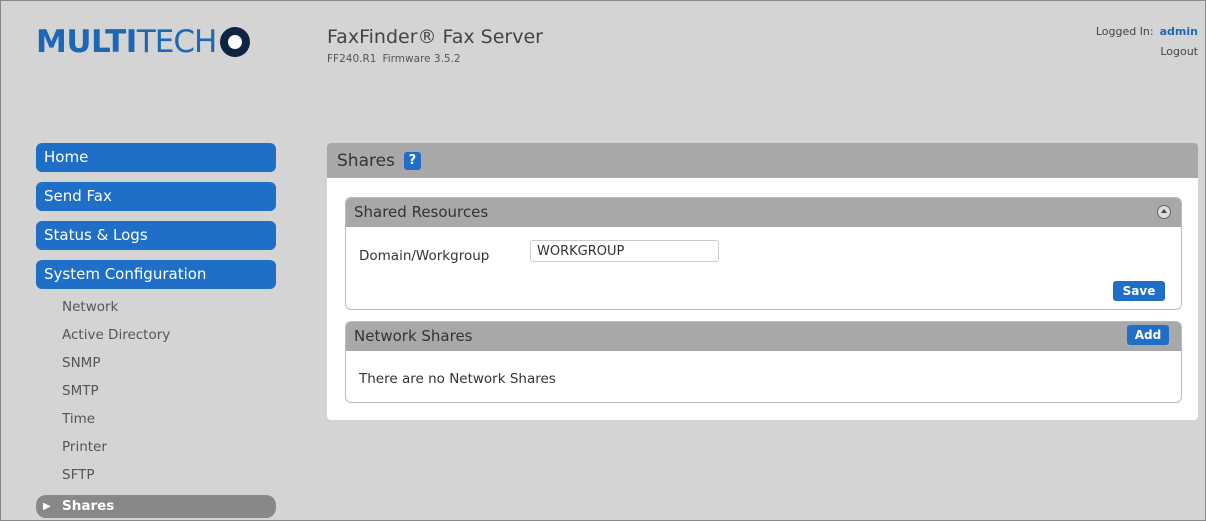 This screenshot has height=521, width=1206. Describe the element at coordinates (84, 447) in the screenshot. I see `subnav-printer: Printer` at that location.